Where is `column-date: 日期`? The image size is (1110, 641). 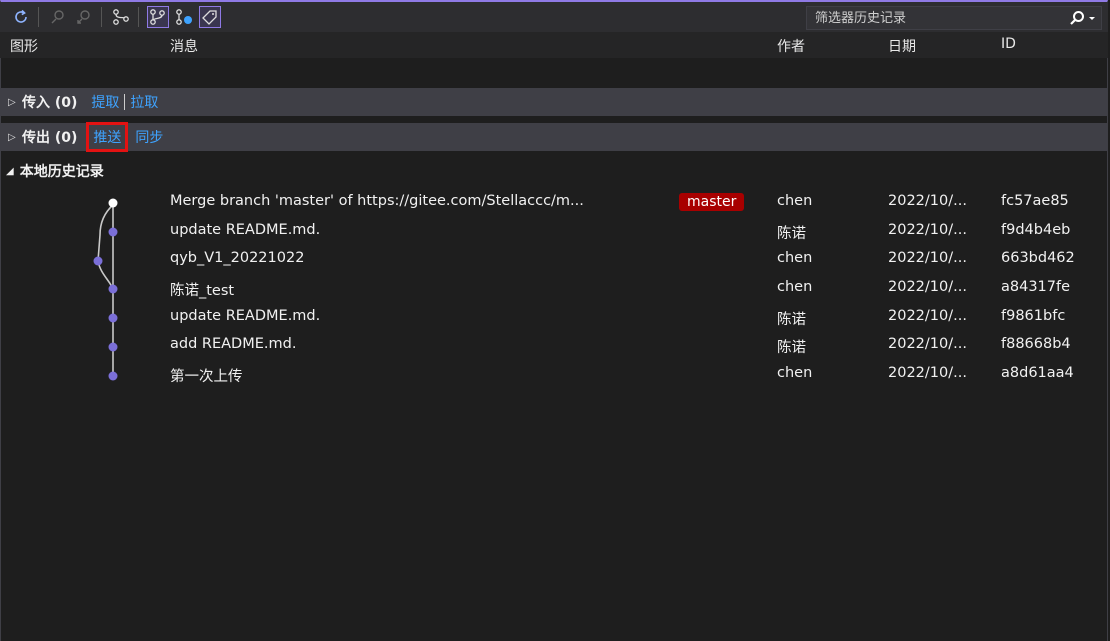 column-date: 日期 is located at coordinates (902, 46).